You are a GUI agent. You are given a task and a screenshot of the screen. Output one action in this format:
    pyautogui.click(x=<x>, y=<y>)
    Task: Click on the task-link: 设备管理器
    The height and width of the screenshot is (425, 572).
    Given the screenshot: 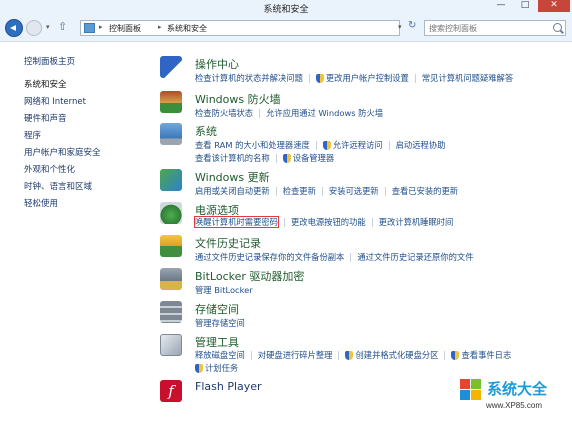 What is the action you would take?
    pyautogui.click(x=314, y=158)
    